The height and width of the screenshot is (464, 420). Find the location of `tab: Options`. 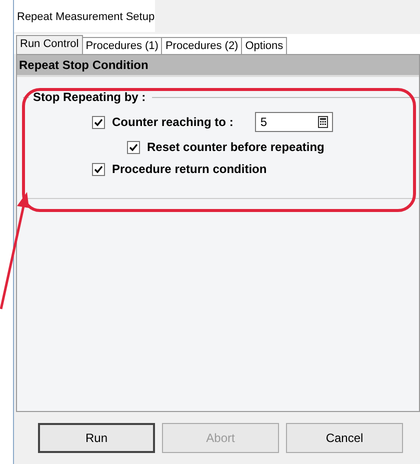

tab: Options is located at coordinates (264, 45).